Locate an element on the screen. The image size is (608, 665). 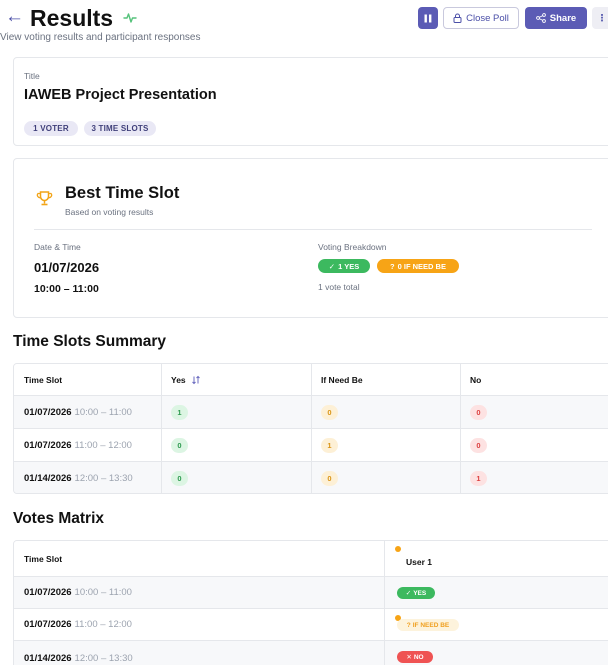
no-cell: 1 is located at coordinates (534, 477).